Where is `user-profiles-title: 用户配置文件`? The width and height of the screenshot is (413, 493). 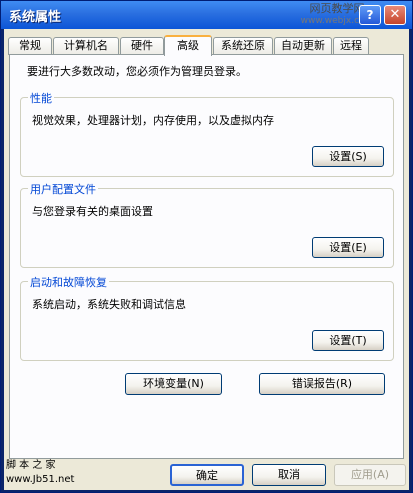 user-profiles-title: 用户配置文件 is located at coordinates (63, 189).